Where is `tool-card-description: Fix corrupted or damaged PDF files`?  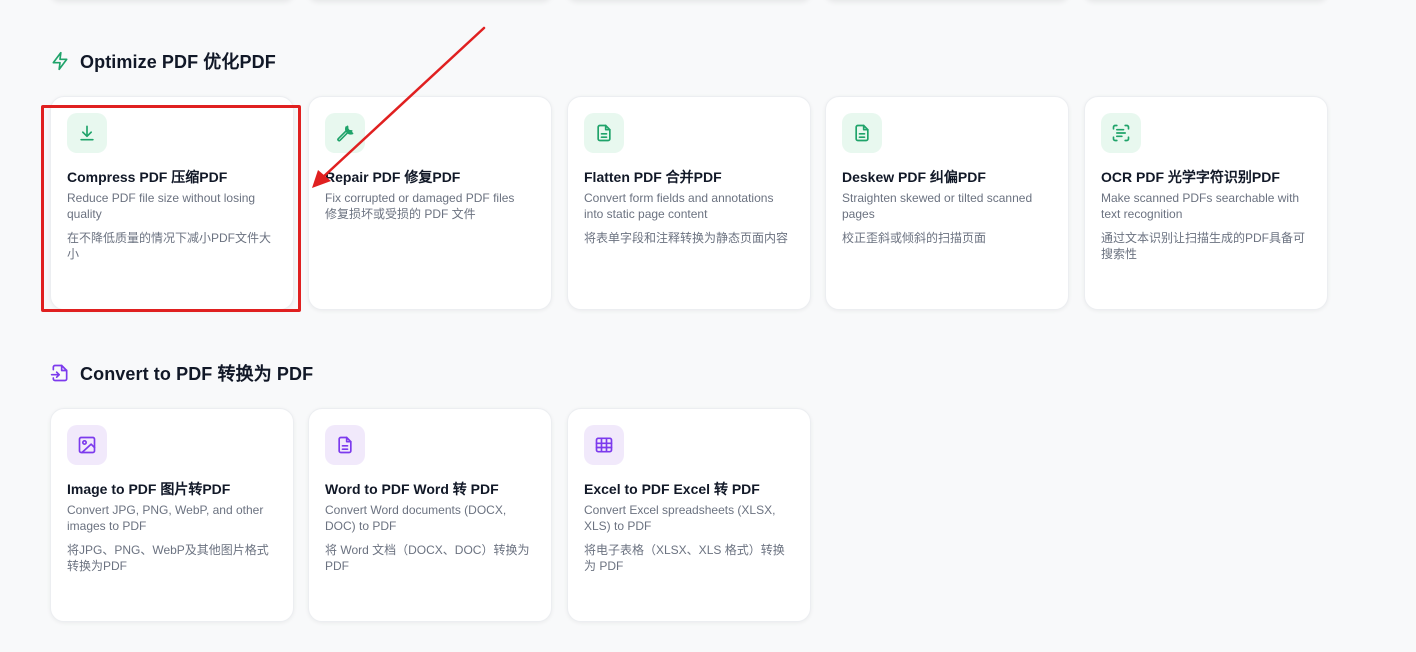 tool-card-description: Fix corrupted or damaged PDF files is located at coordinates (420, 198).